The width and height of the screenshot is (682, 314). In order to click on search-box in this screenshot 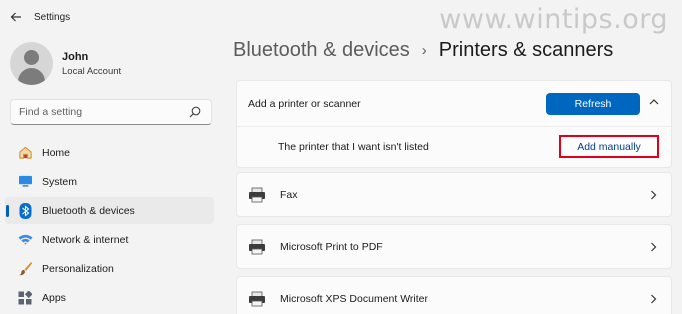, I will do `click(111, 112)`.